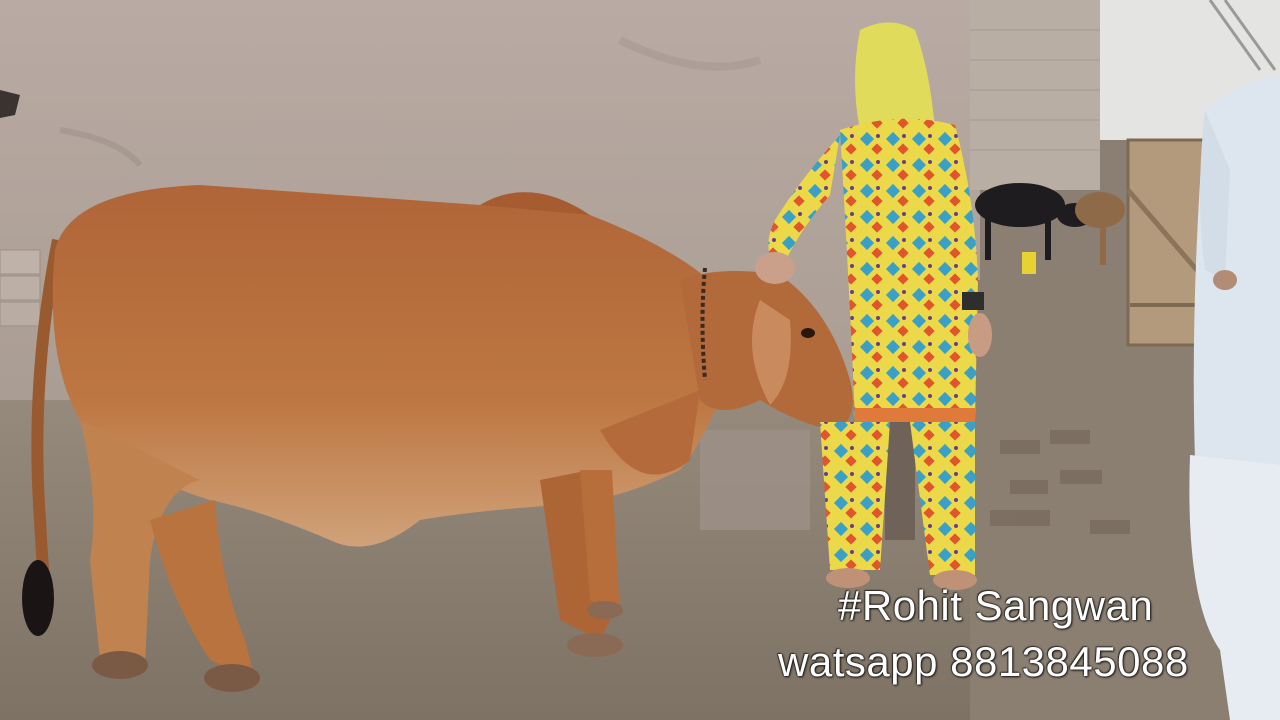  I want to click on watermark-hashtag: #Rohit Sangwan, so click(996, 605).